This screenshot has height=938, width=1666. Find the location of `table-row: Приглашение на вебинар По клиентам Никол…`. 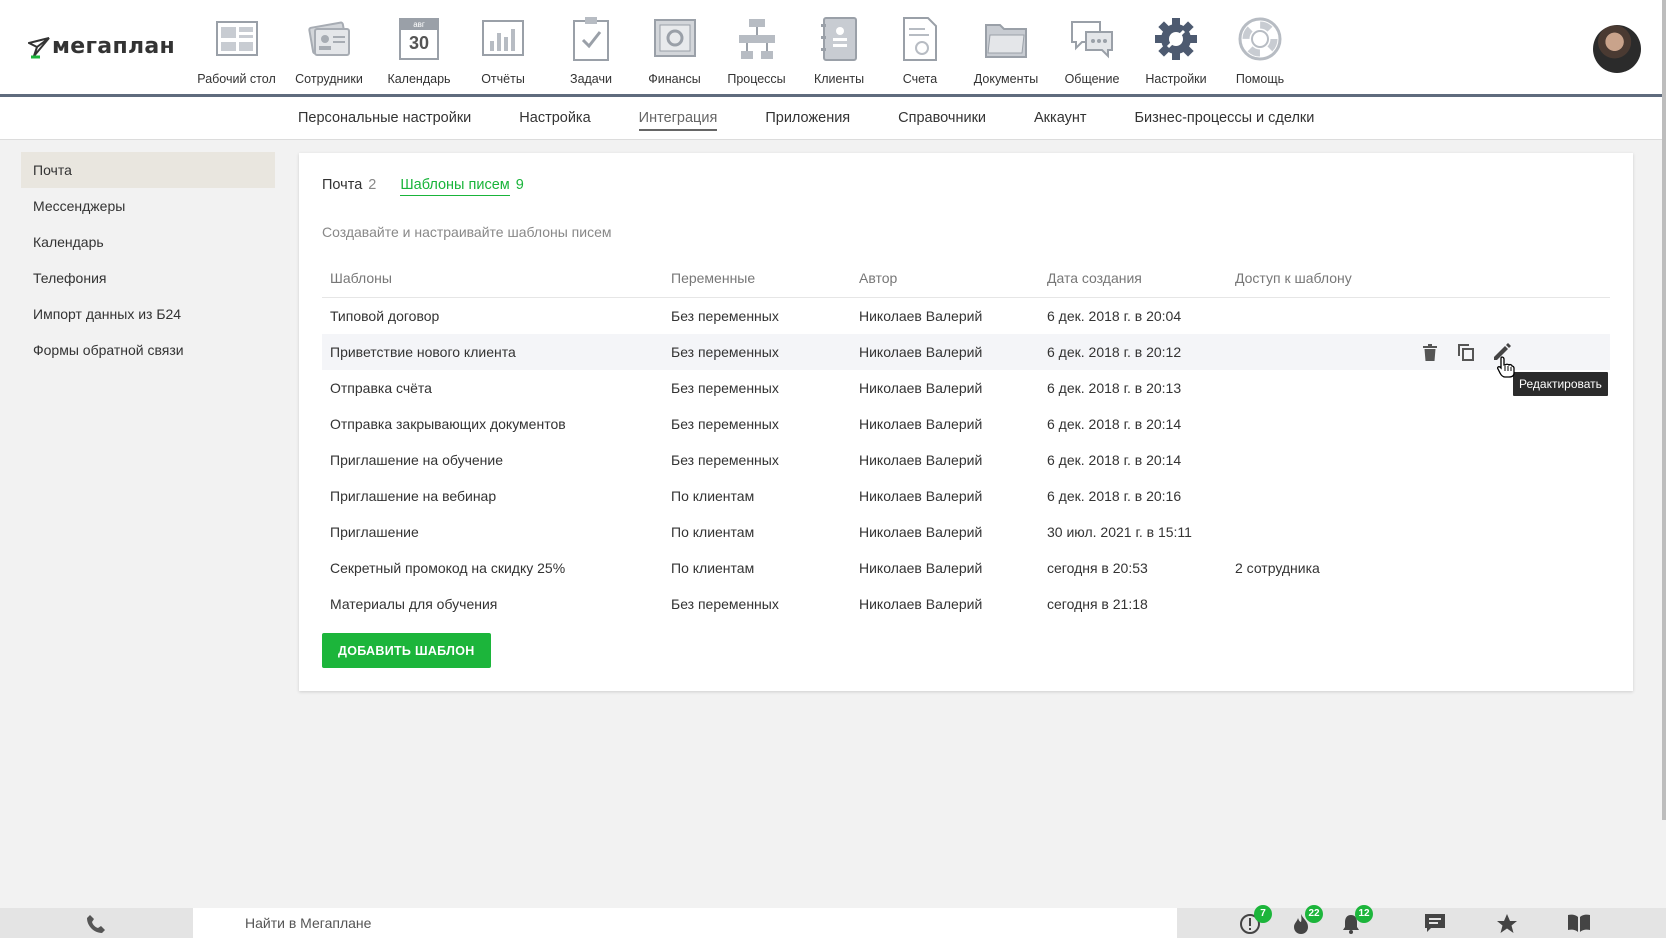

table-row: Приглашение на вебинар По клиентам Никол… is located at coordinates (966, 496).